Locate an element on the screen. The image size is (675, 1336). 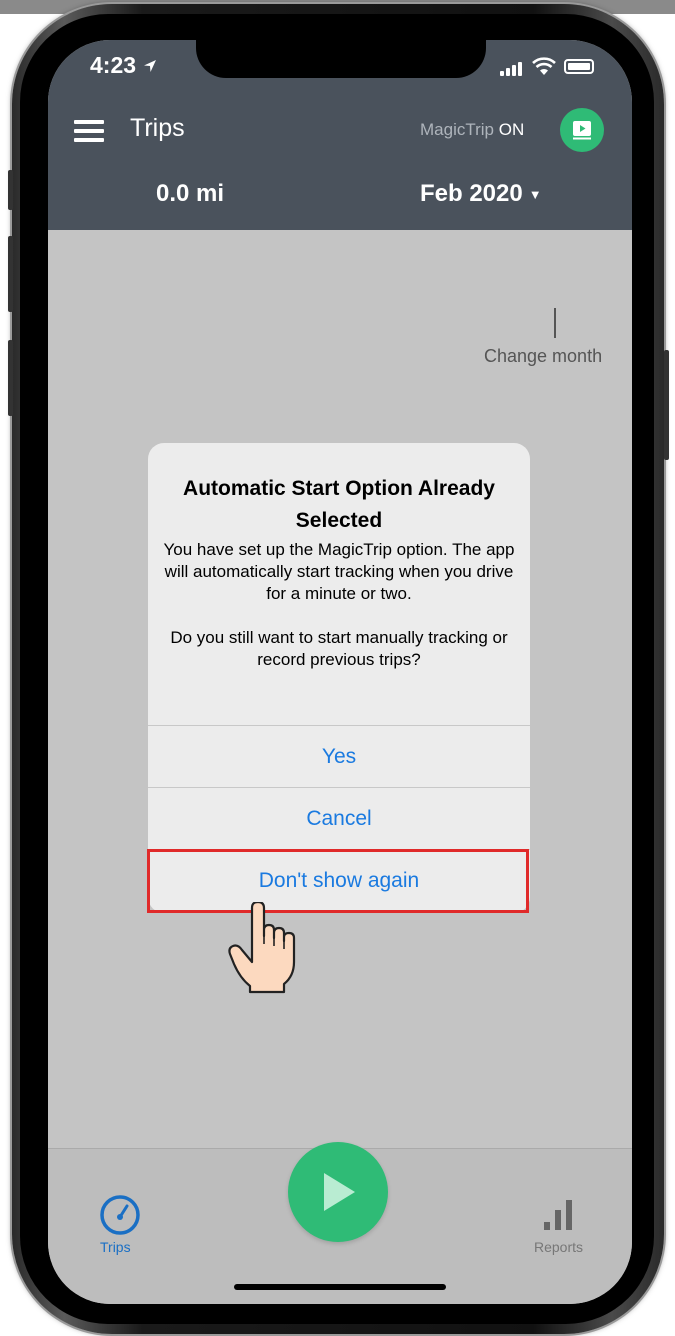
magictrip-state: ON is located at coordinates (511, 129).